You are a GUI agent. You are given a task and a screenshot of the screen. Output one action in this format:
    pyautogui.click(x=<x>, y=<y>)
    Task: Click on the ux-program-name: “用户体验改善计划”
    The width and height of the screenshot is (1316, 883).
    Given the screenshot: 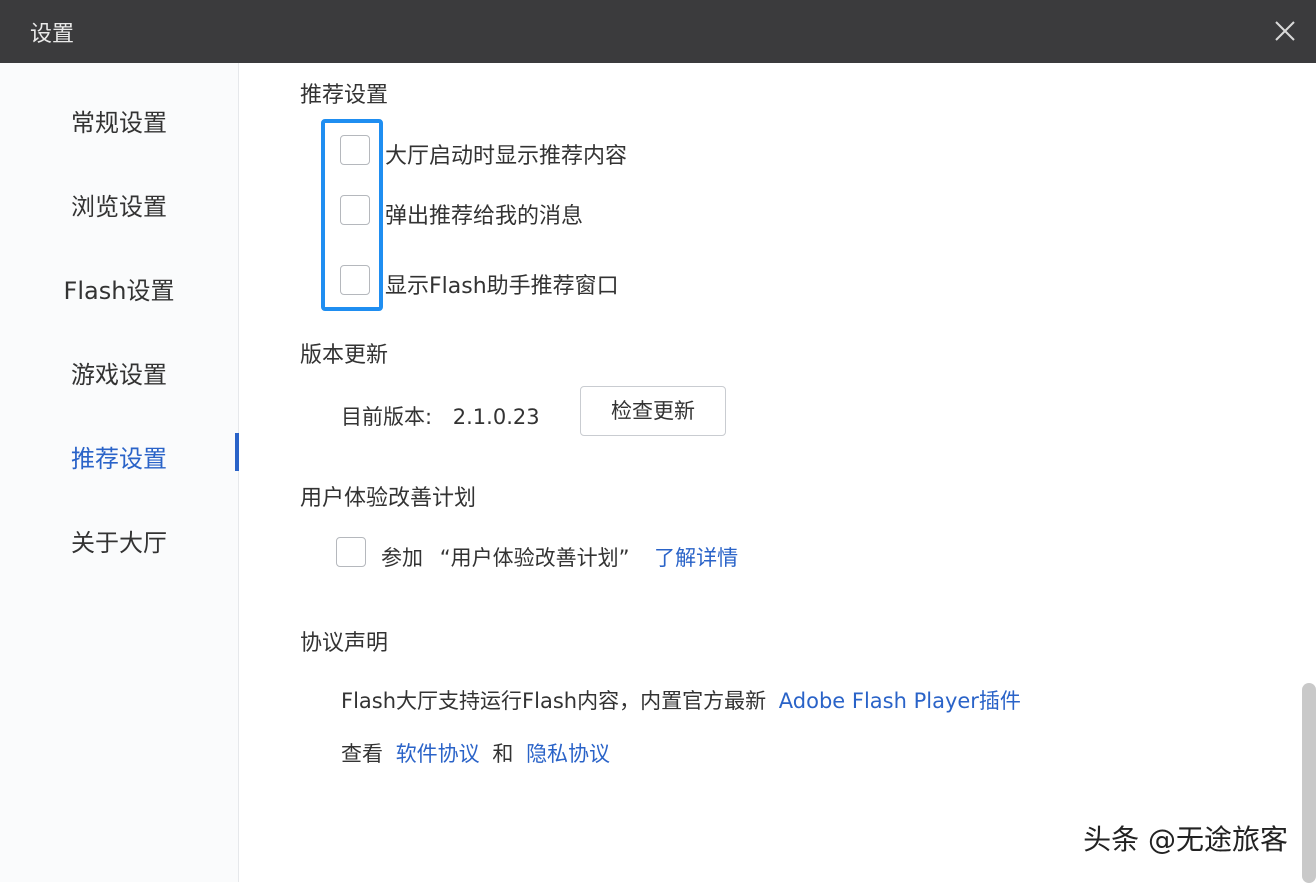 What is the action you would take?
    pyautogui.click(x=534, y=558)
    